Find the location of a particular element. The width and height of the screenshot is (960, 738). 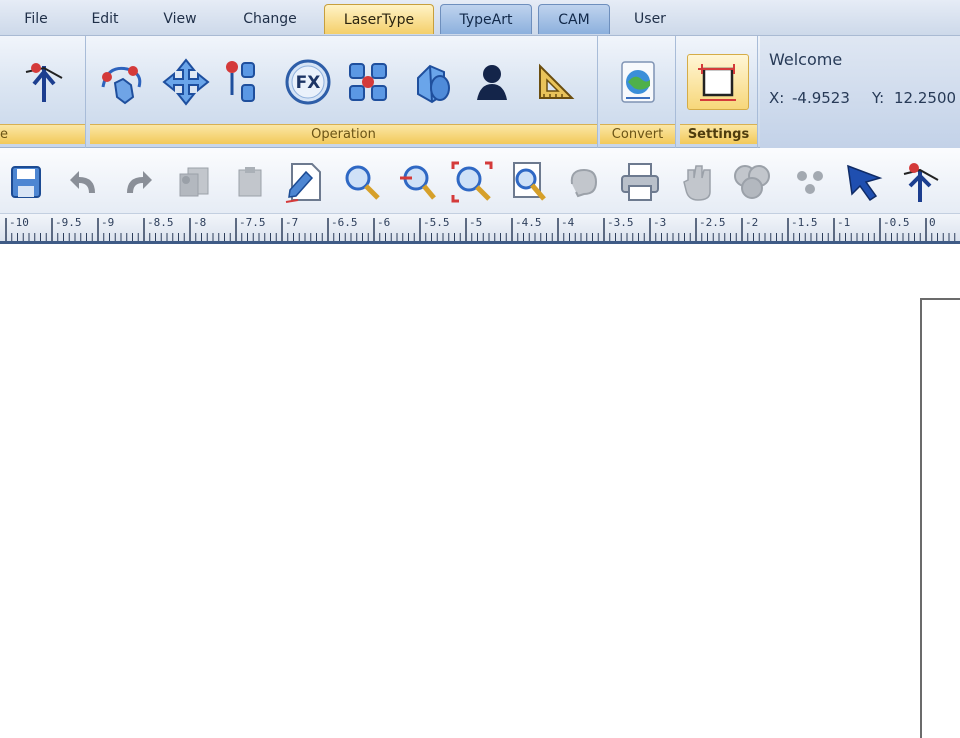

3d-shapes-icon is located at coordinates (433, 84).